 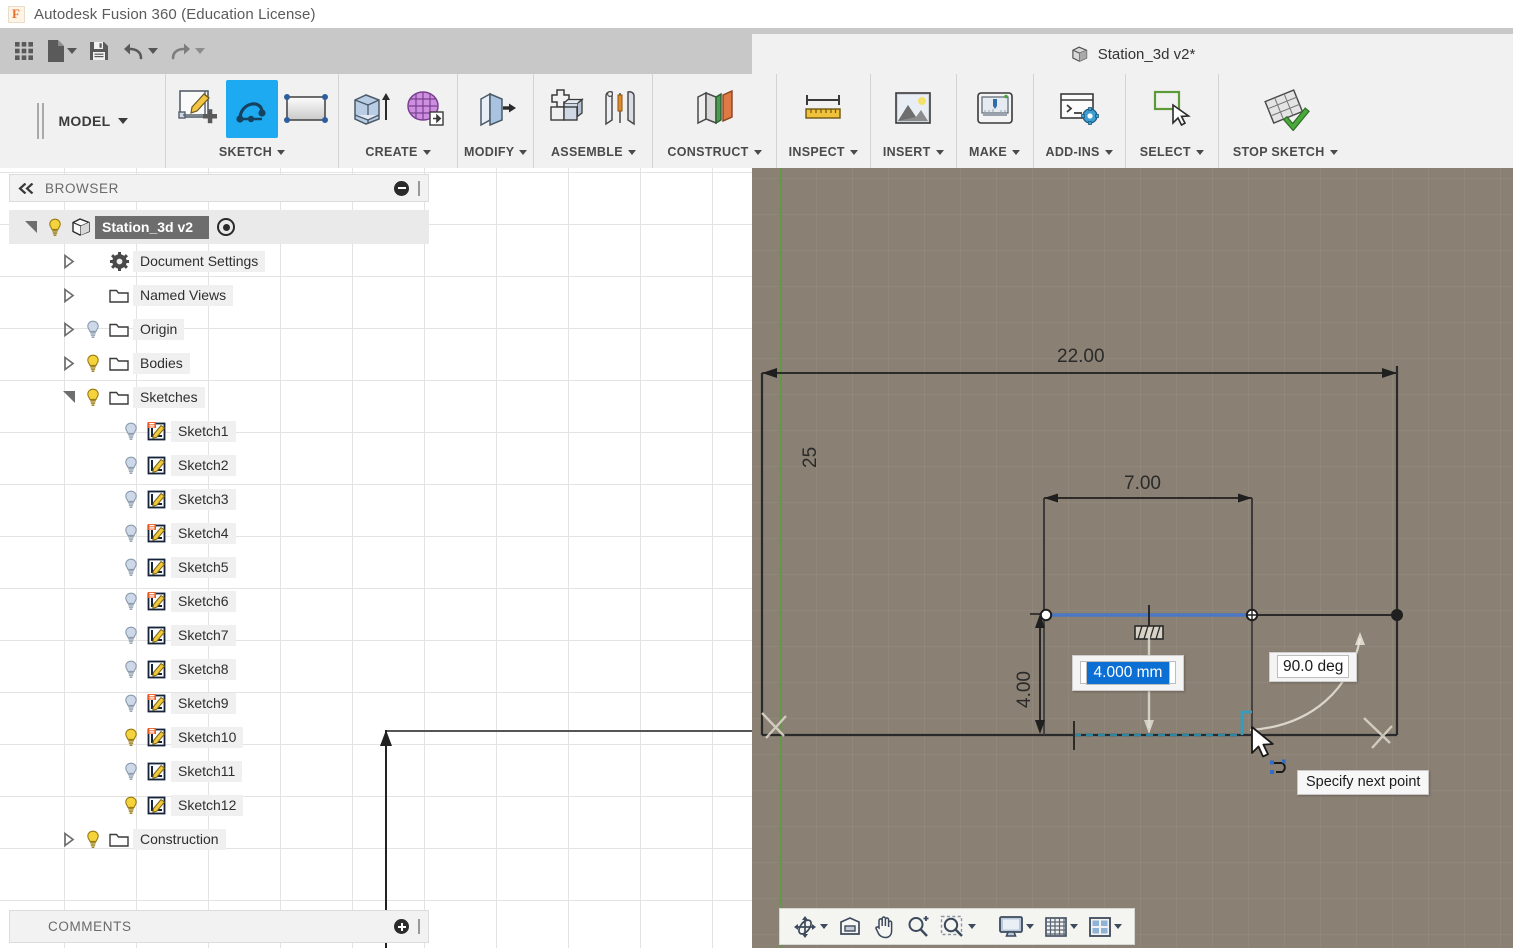 I want to click on panel-label-sketch: SKETCH, so click(x=252, y=152).